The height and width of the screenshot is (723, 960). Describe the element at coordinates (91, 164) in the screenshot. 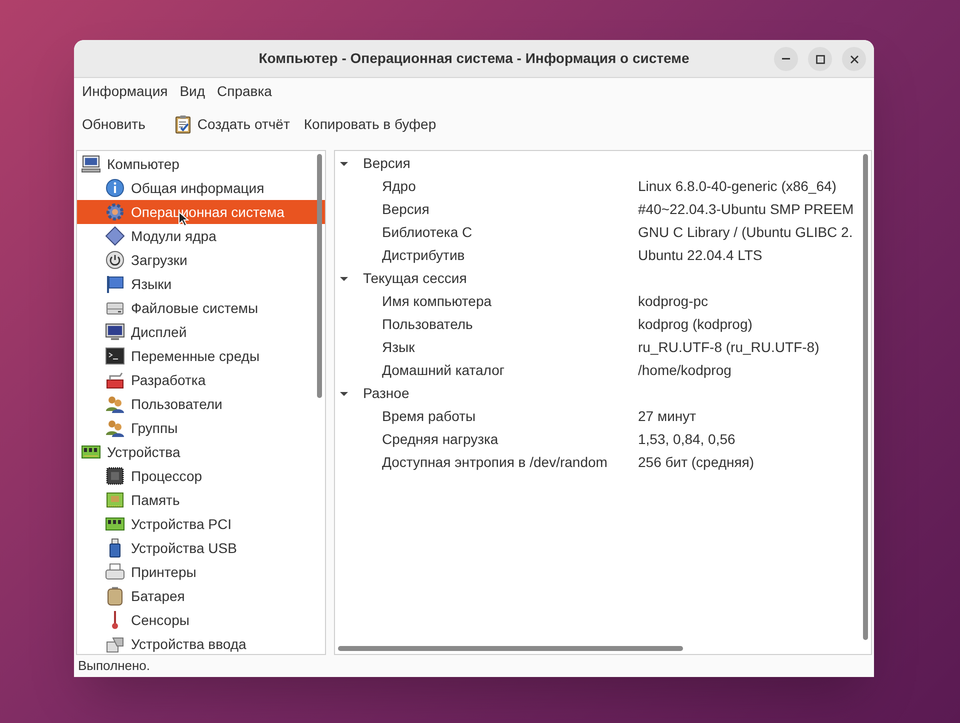

I see `computer-icon` at that location.